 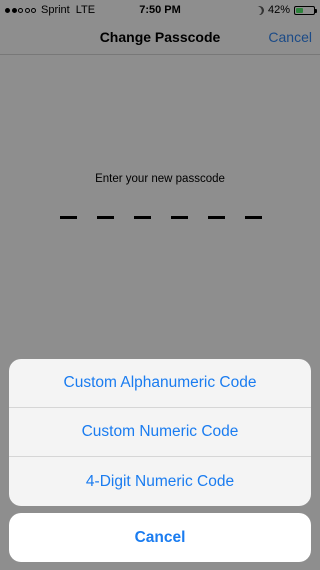 What do you see at coordinates (160, 383) in the screenshot?
I see `option-custom-alphanumeric-code: Custom Alphanumeric Code` at bounding box center [160, 383].